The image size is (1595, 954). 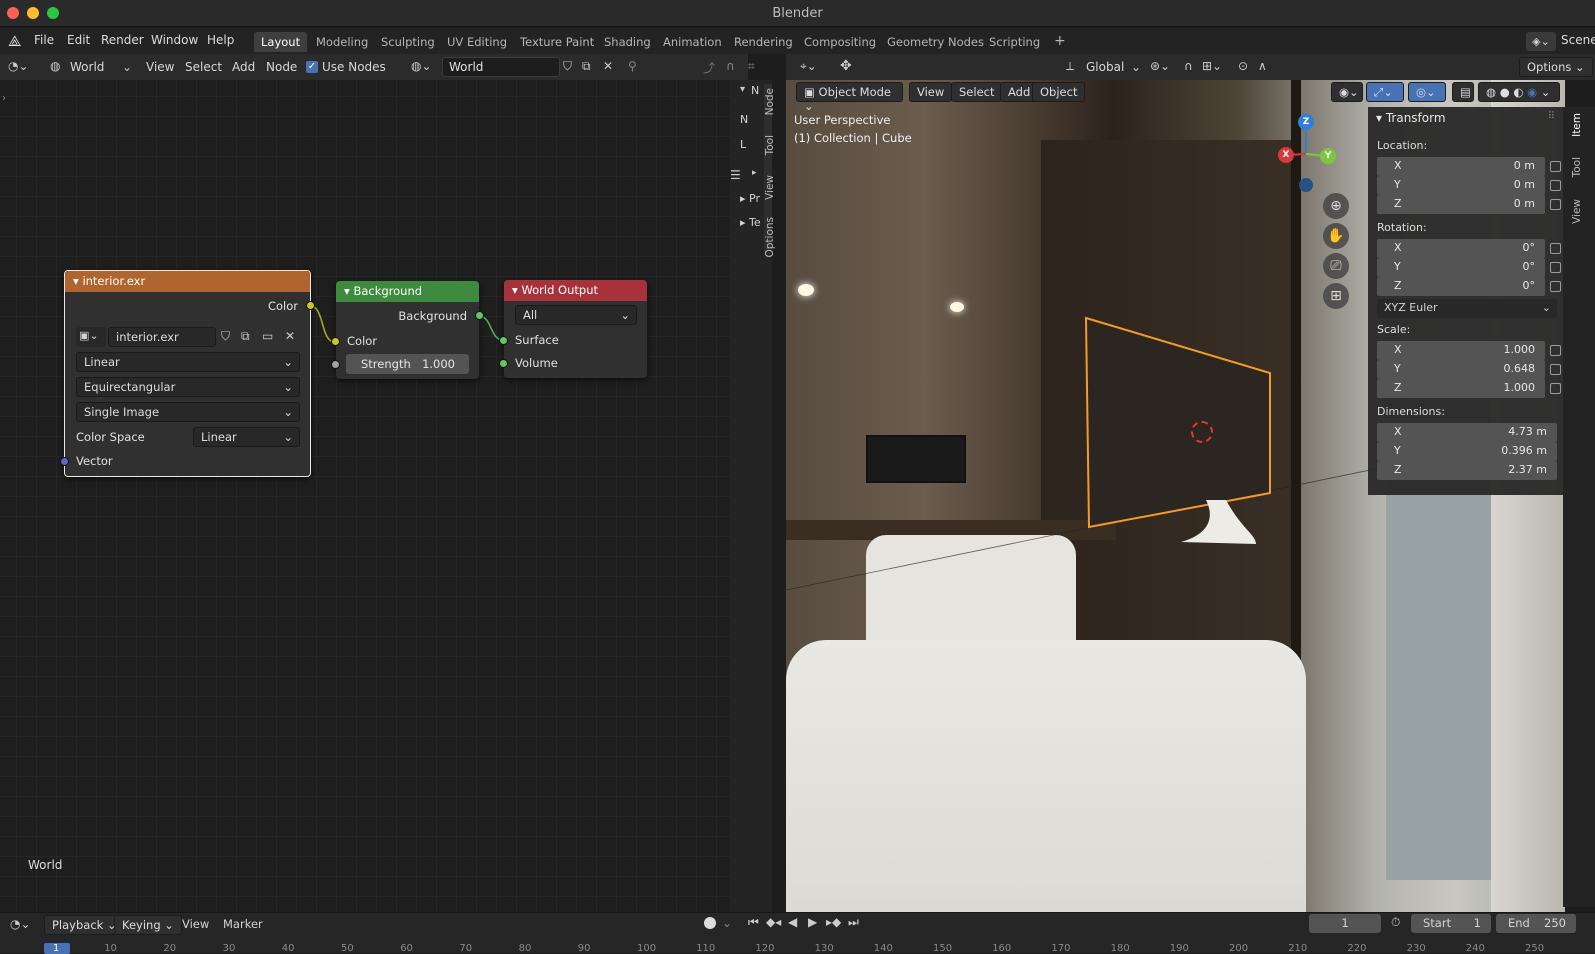 What do you see at coordinates (1336, 206) in the screenshot?
I see `zoom-magnifier-icon: ⊕` at bounding box center [1336, 206].